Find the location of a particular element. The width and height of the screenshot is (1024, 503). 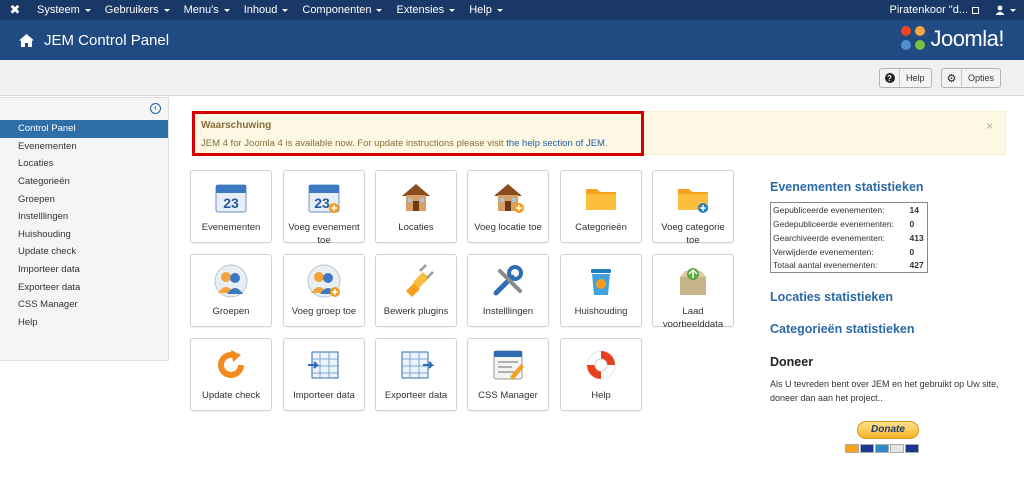

tile-importeer-data: Importeer data is located at coordinates (324, 374).